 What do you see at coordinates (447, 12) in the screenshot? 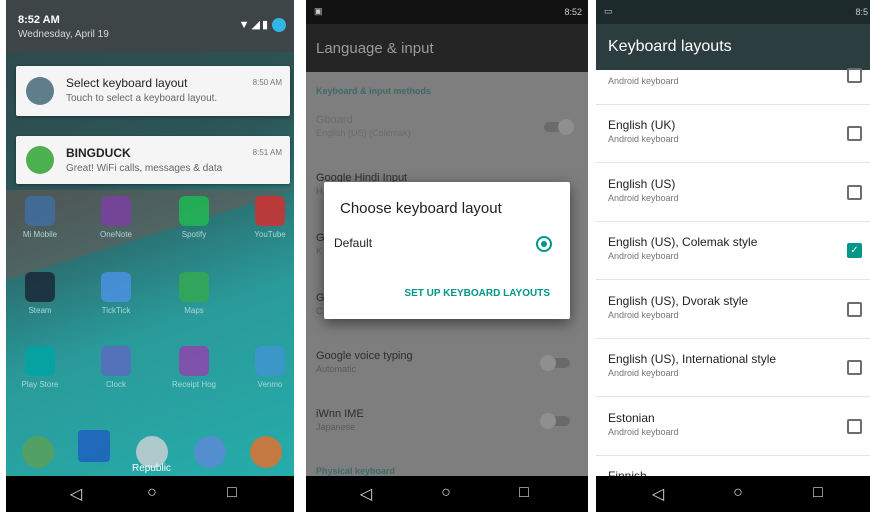
I see `status-bar: ▣ 8:52` at bounding box center [447, 12].